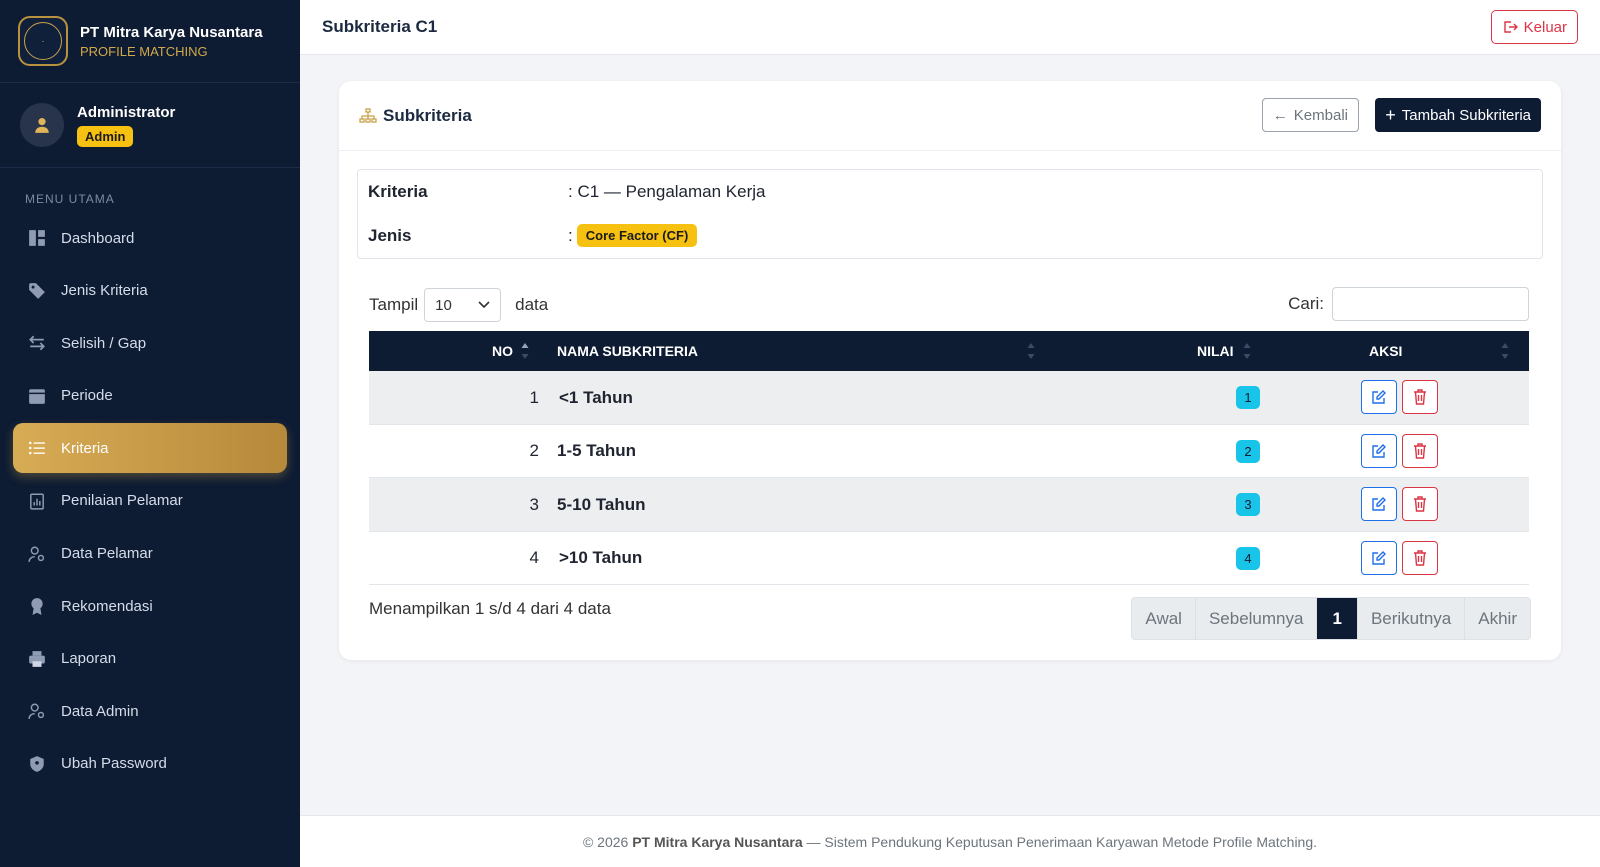 This screenshot has width=1600, height=867. Describe the element at coordinates (37, 711) in the screenshot. I see `user-gear-icon` at that location.